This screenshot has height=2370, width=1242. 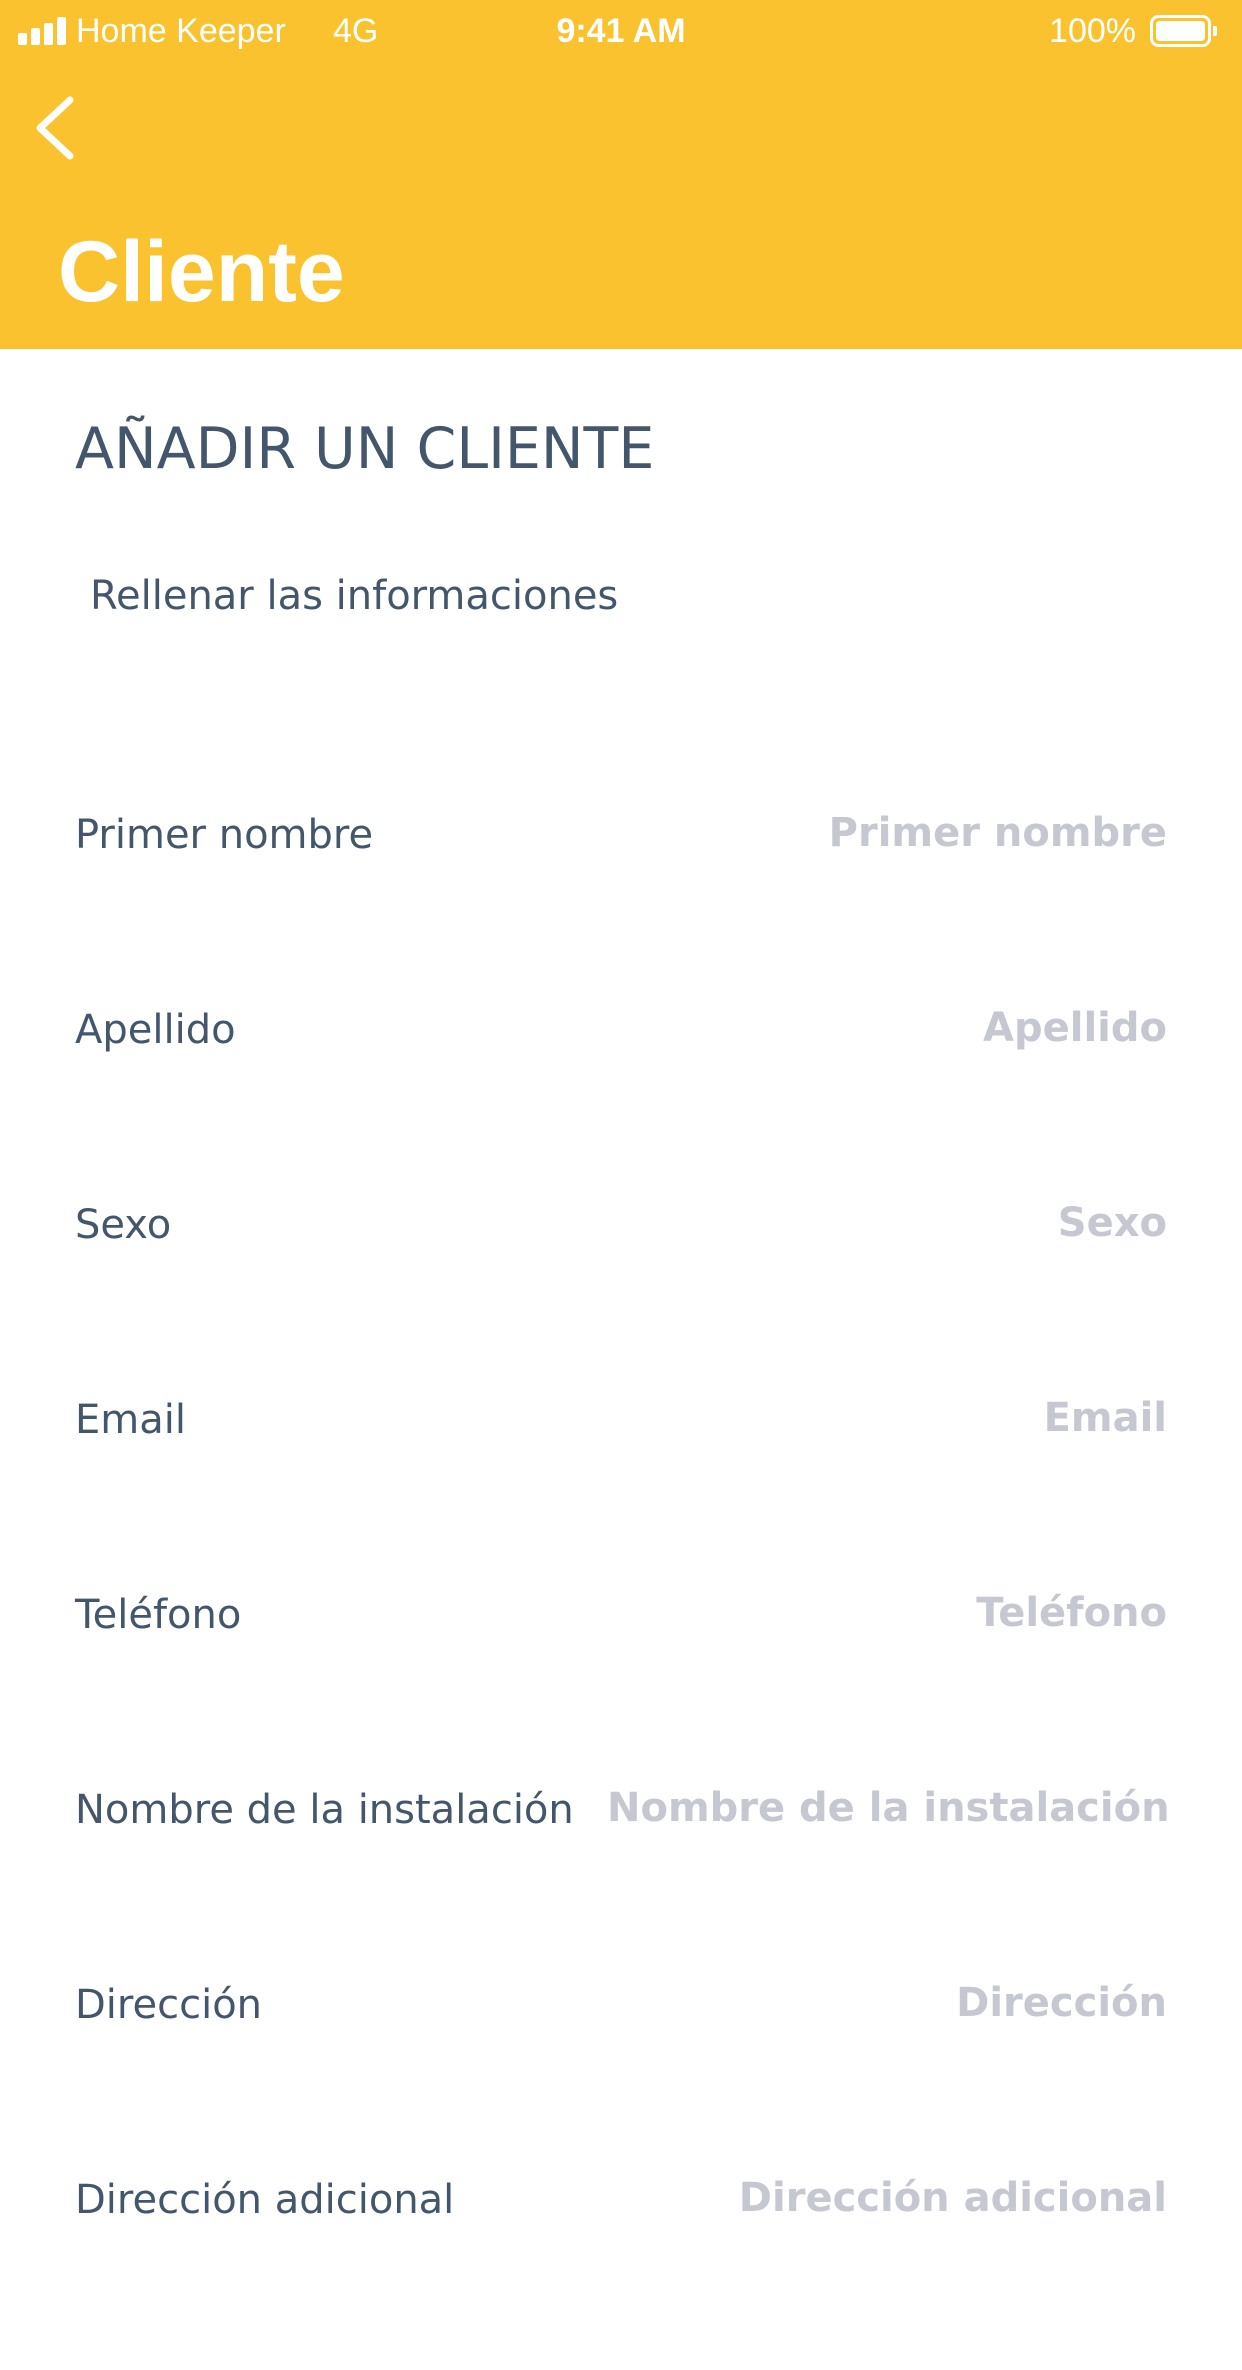 What do you see at coordinates (354, 596) in the screenshot?
I see `section-subtitle: Rellenar las informaciones` at bounding box center [354, 596].